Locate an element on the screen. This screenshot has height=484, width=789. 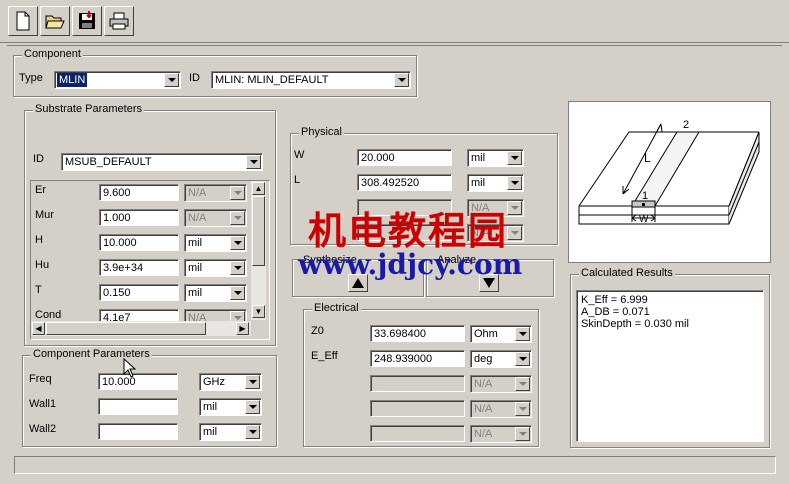
new-icon is located at coordinates (23, 21).